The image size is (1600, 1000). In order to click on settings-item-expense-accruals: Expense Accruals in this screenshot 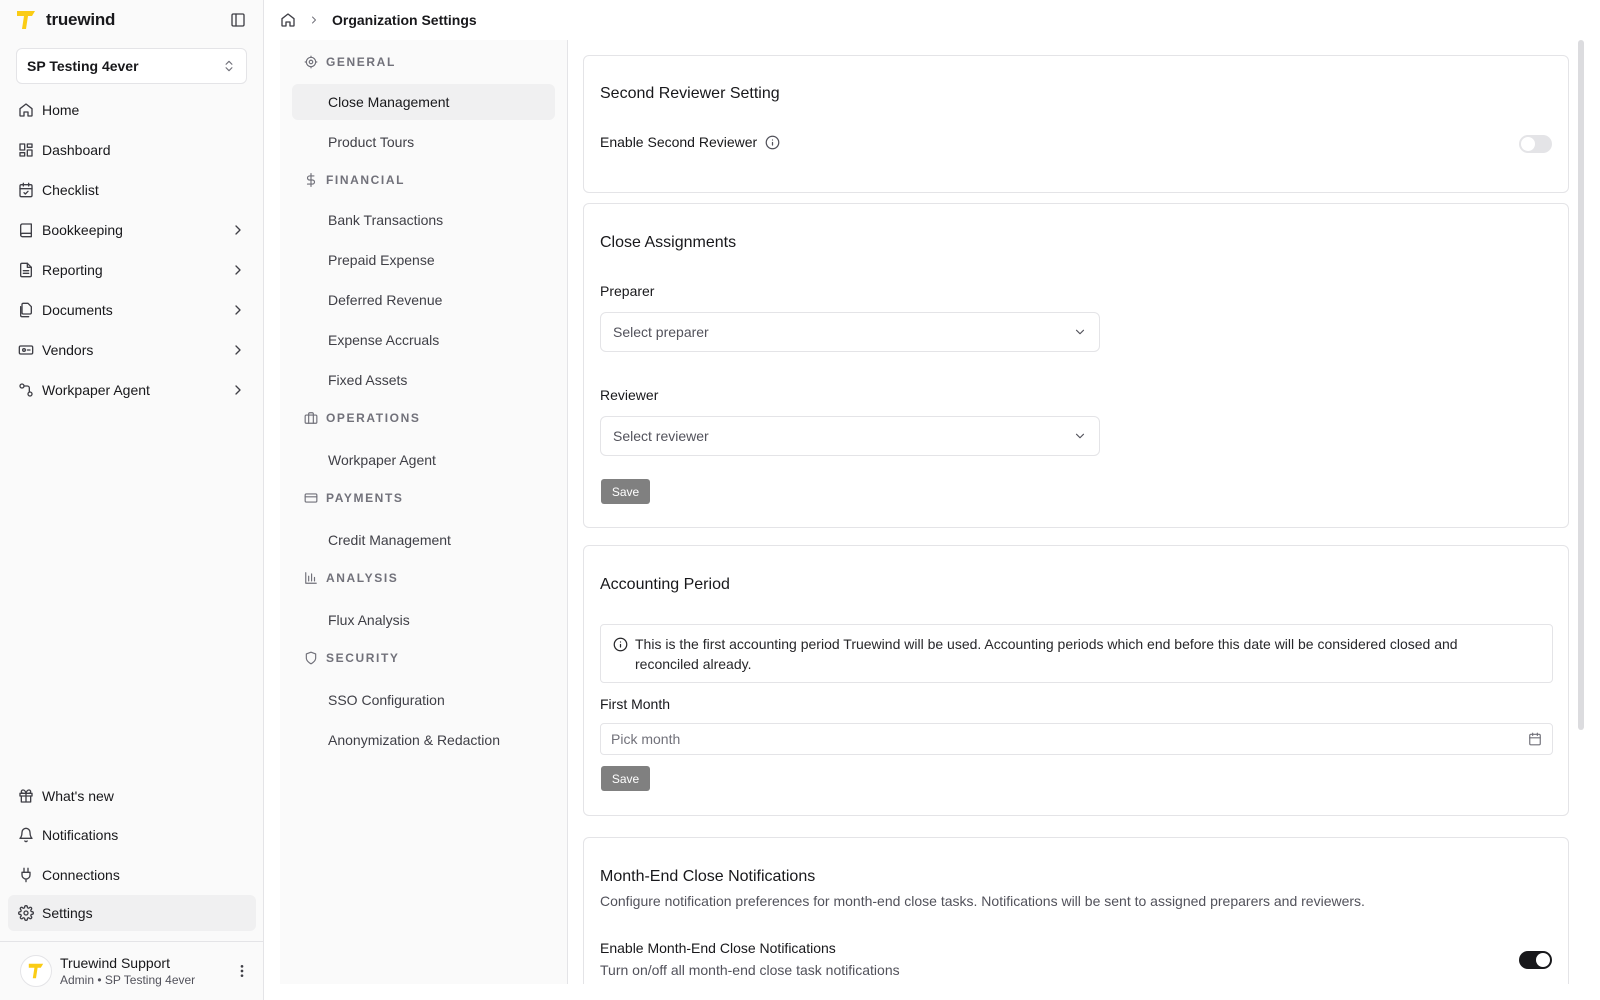, I will do `click(423, 340)`.